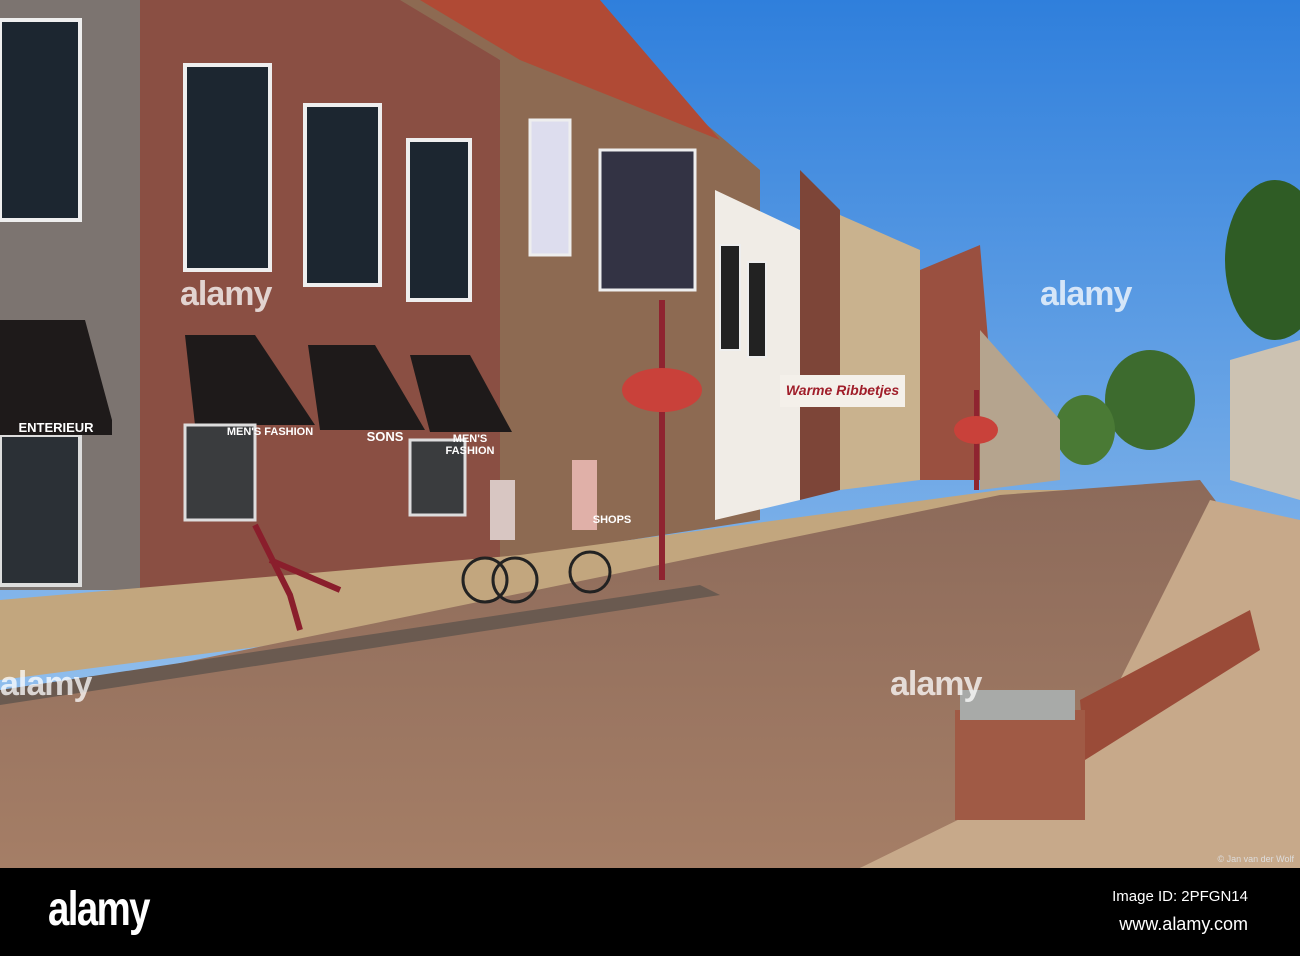  I want to click on alamy-logo: alamy, so click(99, 909).